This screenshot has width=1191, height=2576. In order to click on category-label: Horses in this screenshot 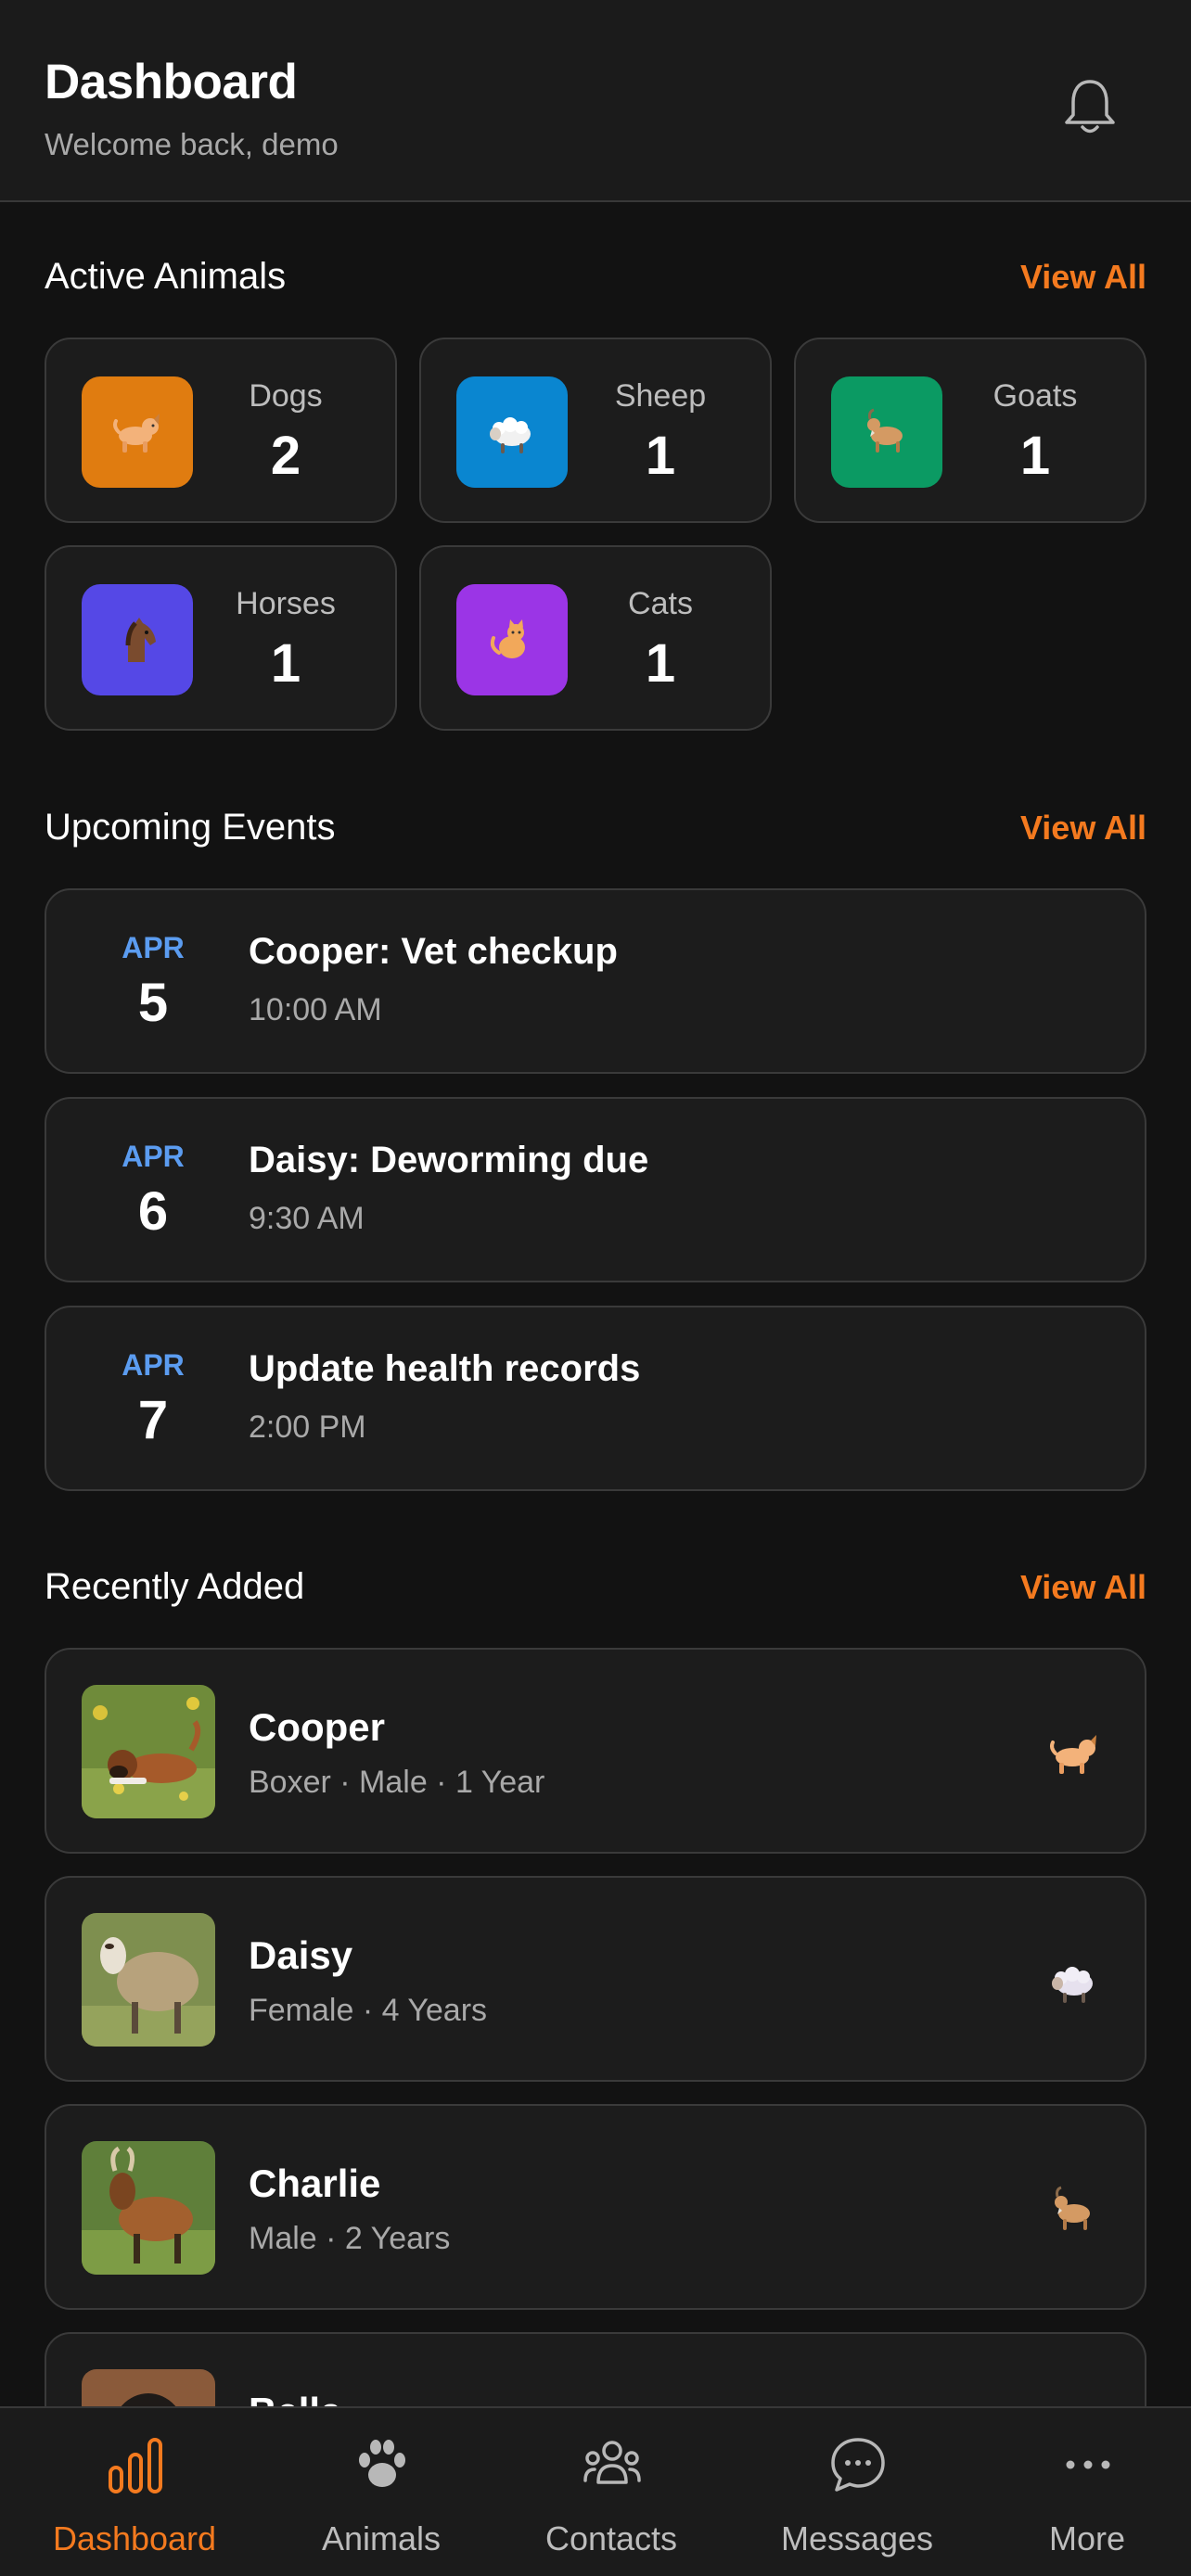, I will do `click(286, 603)`.